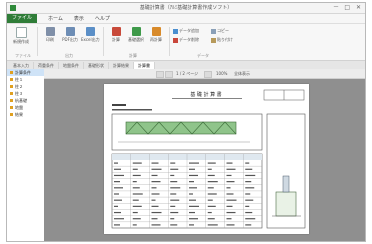 The width and height of the screenshot is (372, 244). What do you see at coordinates (187, 191) in the screenshot?
I see `calc-table-grid` at bounding box center [187, 191].